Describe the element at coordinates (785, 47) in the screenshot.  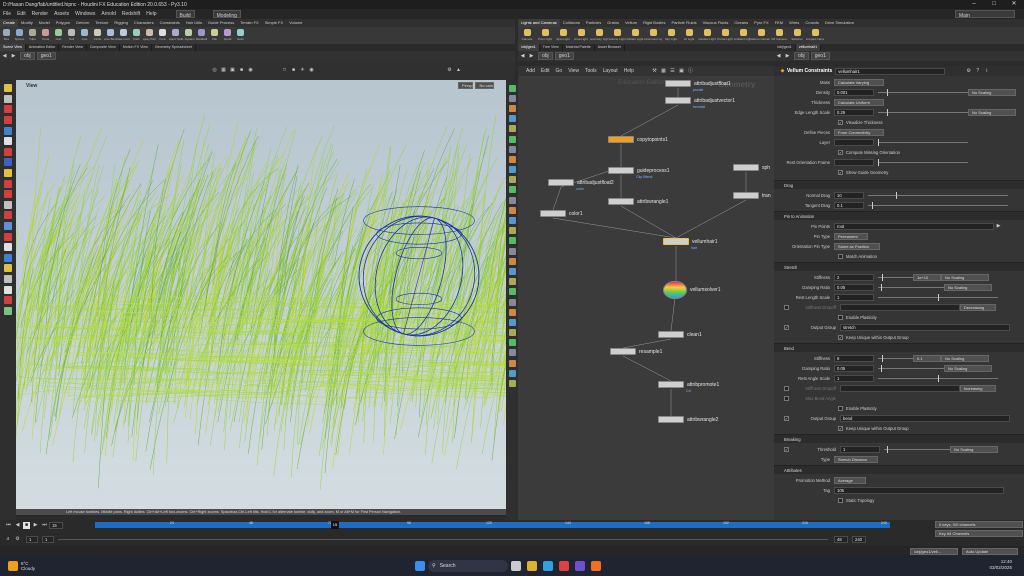
I see `param-tab-0: /obj/geo1` at that location.